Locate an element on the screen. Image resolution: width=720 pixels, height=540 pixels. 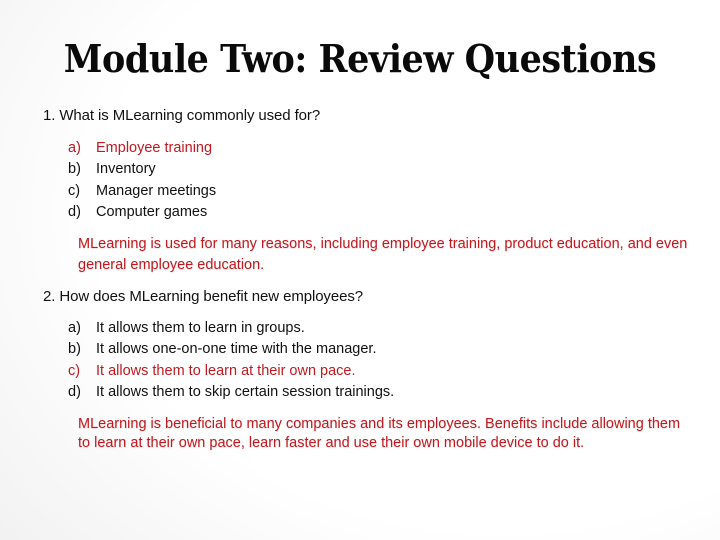
option-text: Computer games is located at coordinates (152, 211).